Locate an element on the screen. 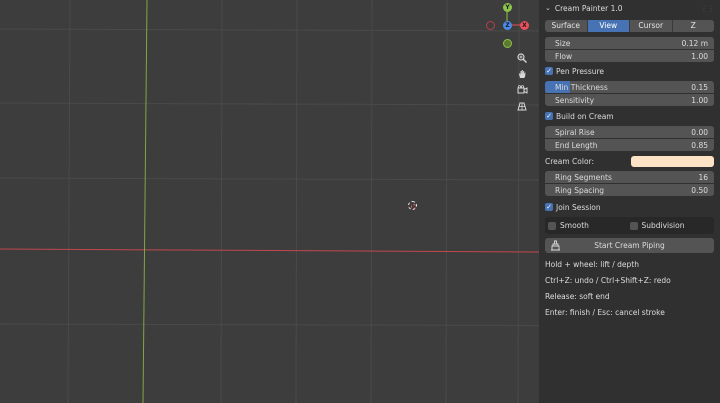  smooth-subdivision-box: Smooth Subdivision is located at coordinates (629, 225).